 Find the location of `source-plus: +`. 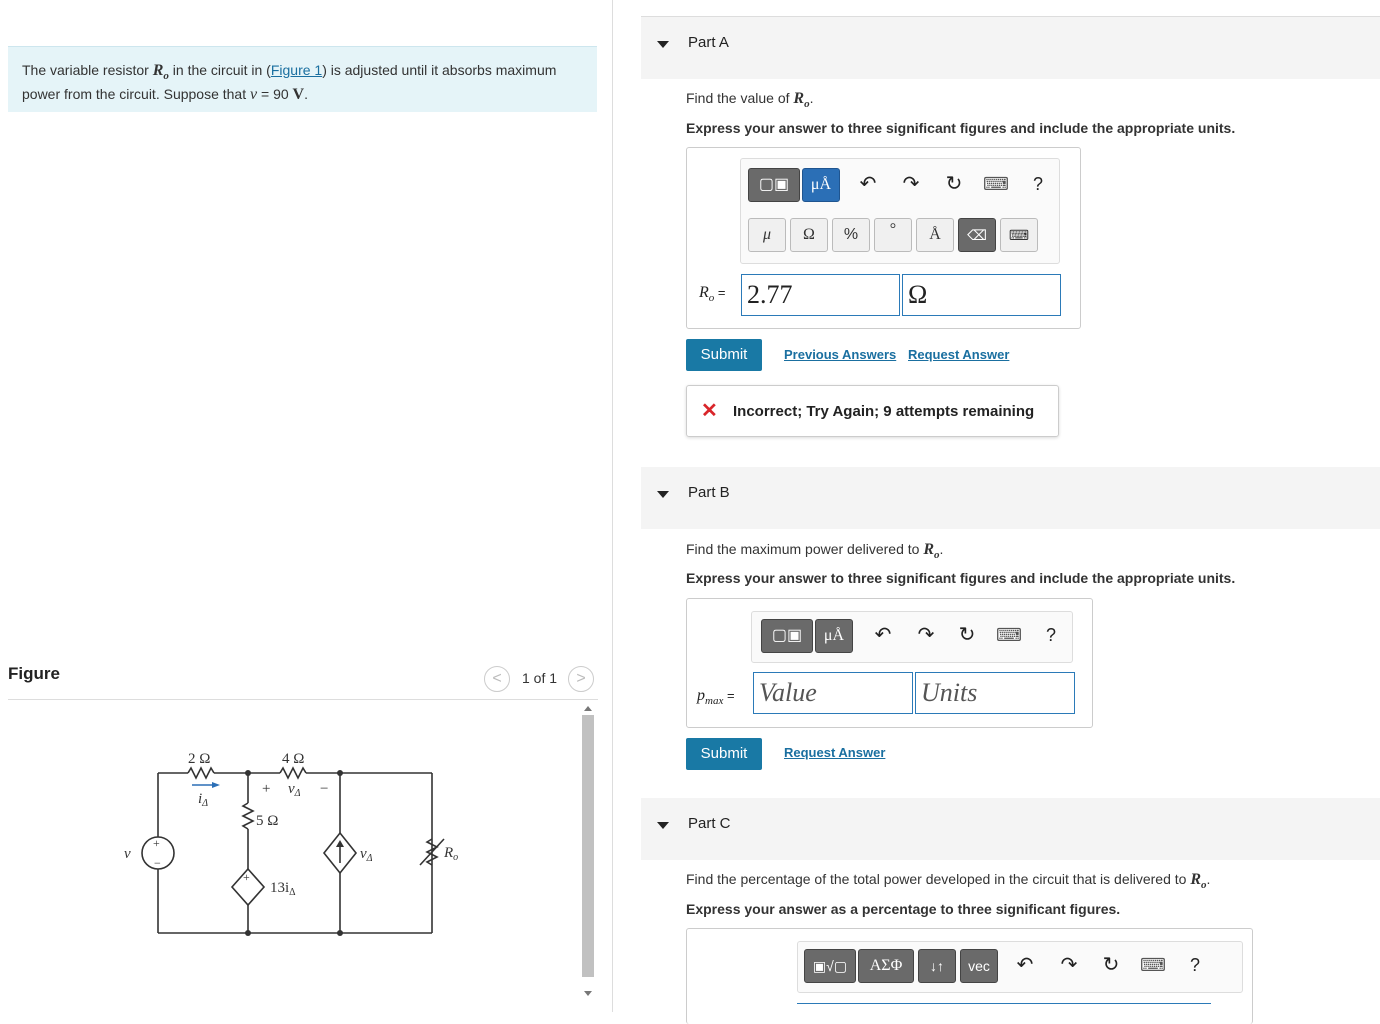

source-plus: + is located at coordinates (156, 843).